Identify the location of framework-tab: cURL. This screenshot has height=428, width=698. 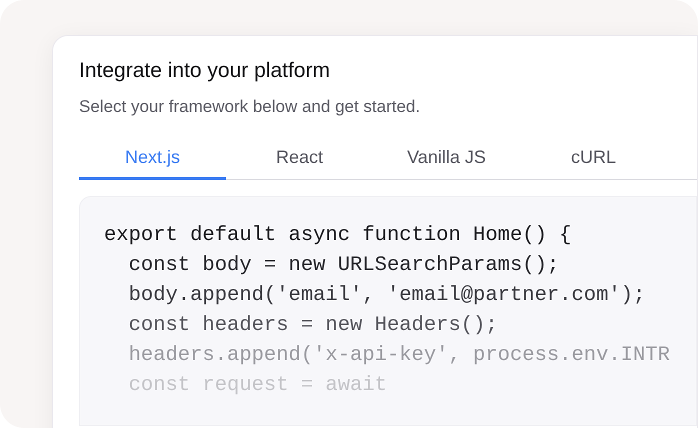
(593, 159).